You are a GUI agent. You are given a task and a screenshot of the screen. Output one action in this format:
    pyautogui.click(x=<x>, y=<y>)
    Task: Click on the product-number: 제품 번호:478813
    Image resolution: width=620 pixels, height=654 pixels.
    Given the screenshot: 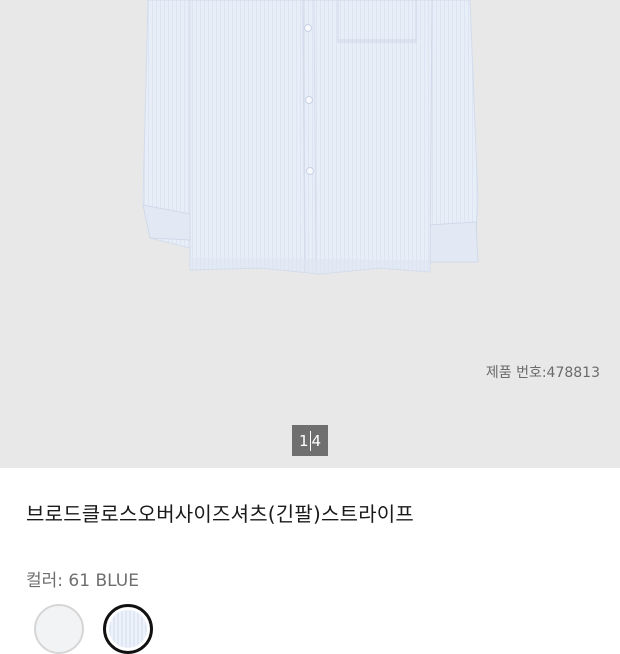 What is the action you would take?
    pyautogui.click(x=542, y=373)
    